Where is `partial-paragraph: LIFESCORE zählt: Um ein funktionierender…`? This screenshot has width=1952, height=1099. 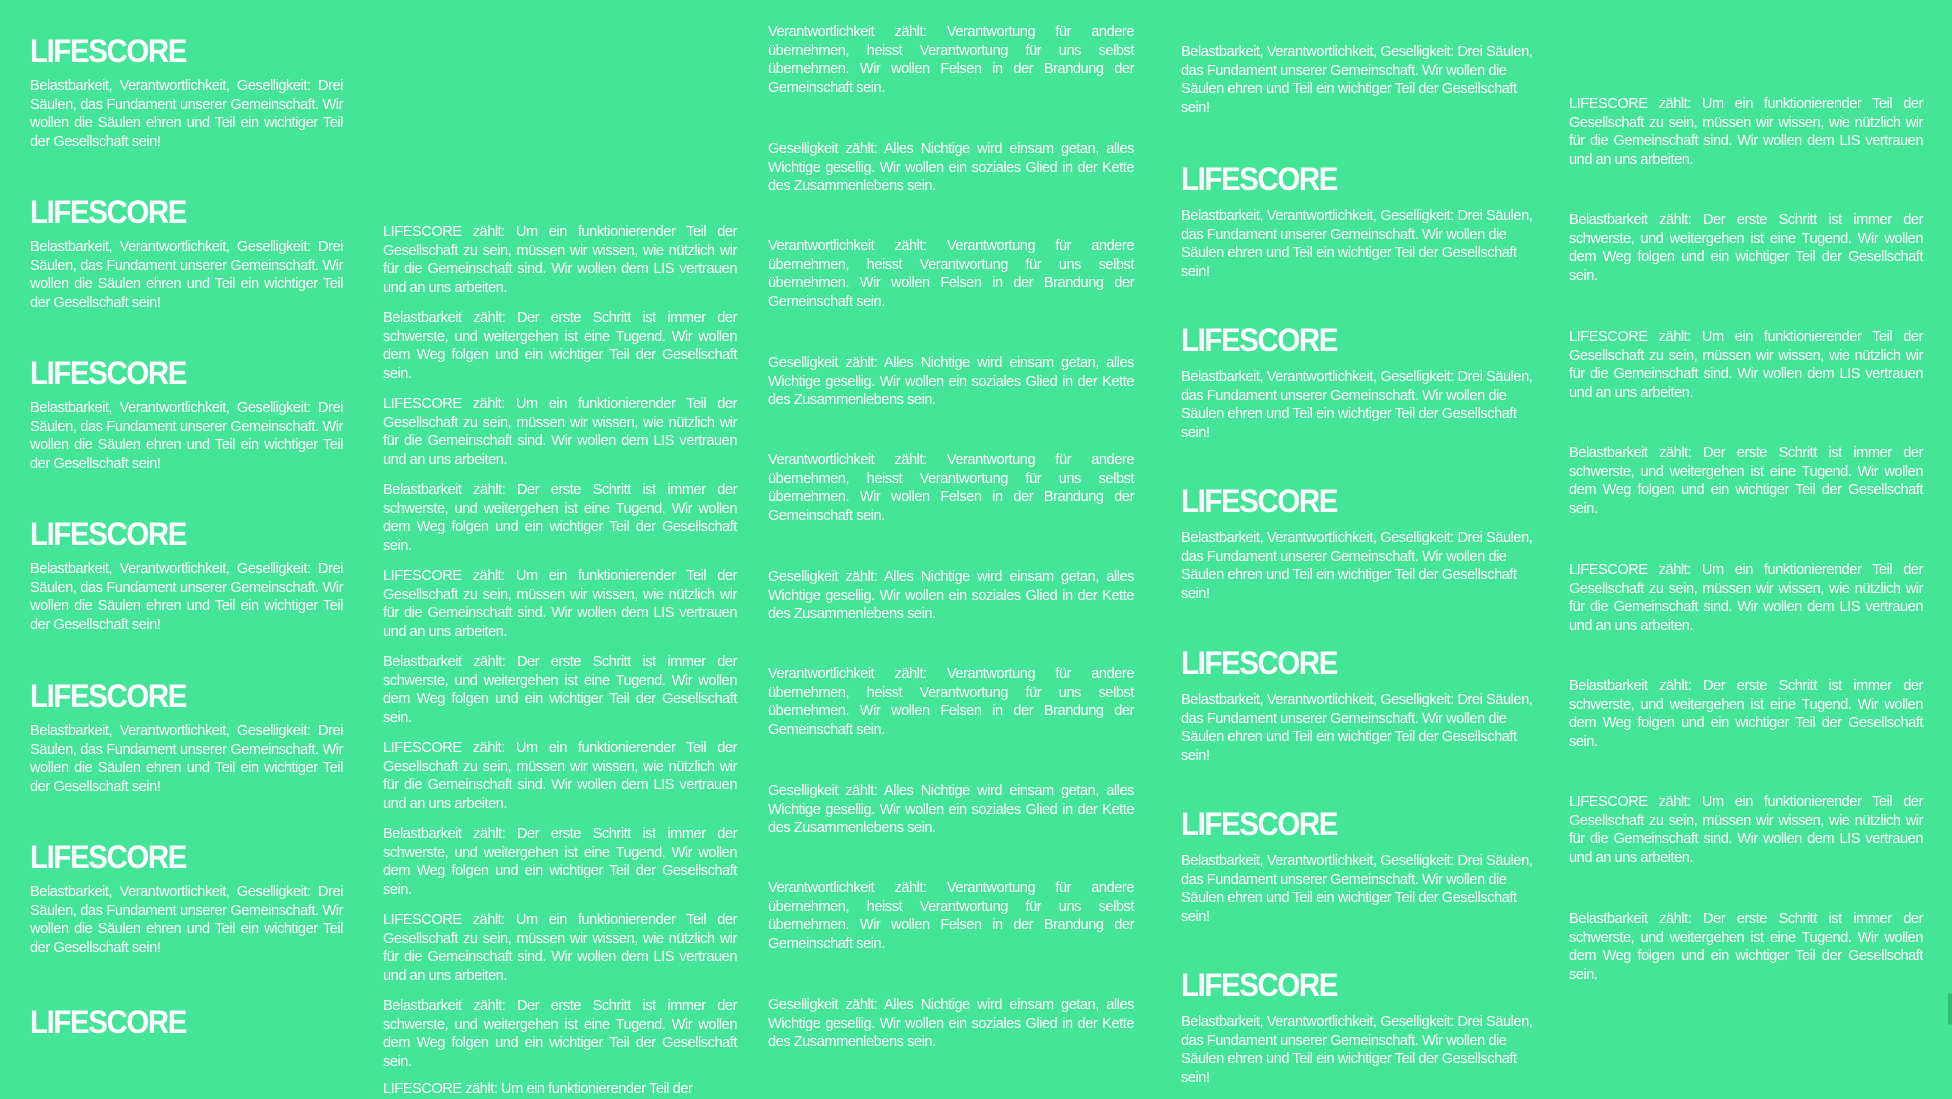
partial-paragraph: LIFESCORE zählt: Um ein funktionierender… is located at coordinates (538, 1089).